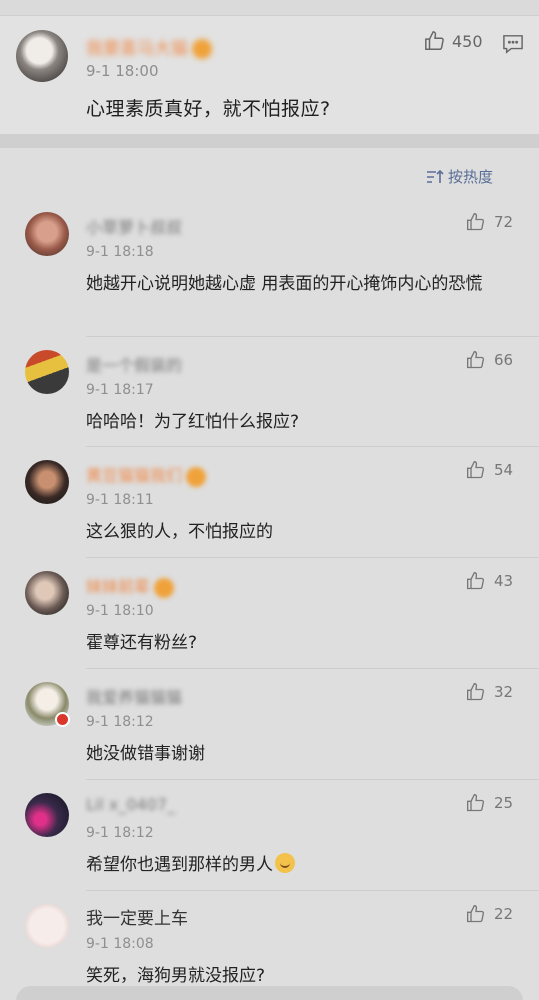 This screenshot has width=539, height=1000. Describe the element at coordinates (269, 393) in the screenshot. I see `list-item: 是一个假装的 9-1 18:17 哈哈哈！为了红怕什么报应? 66` at that location.